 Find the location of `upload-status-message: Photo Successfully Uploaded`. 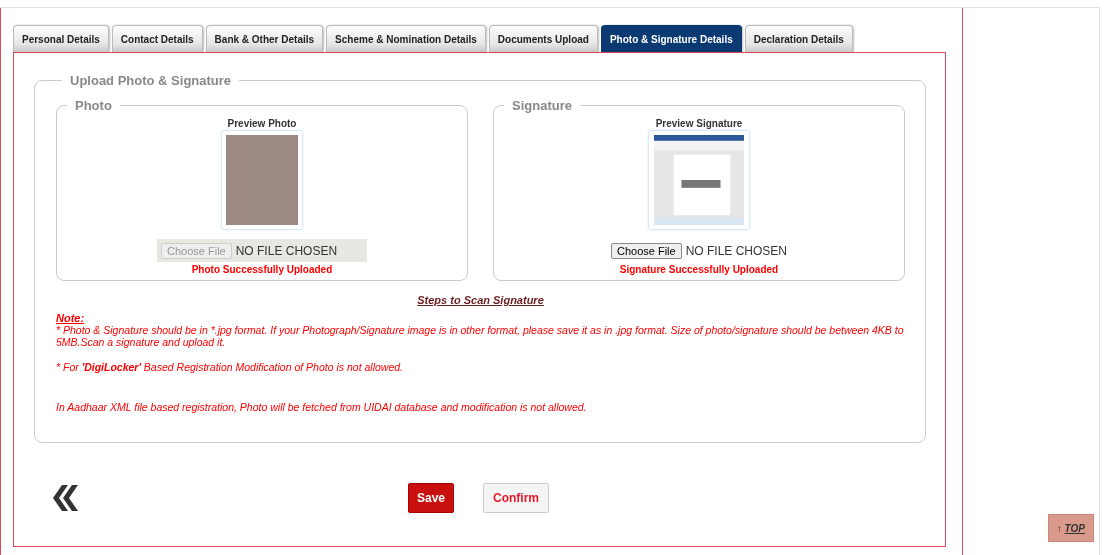

upload-status-message: Photo Successfully Uploaded is located at coordinates (262, 269).